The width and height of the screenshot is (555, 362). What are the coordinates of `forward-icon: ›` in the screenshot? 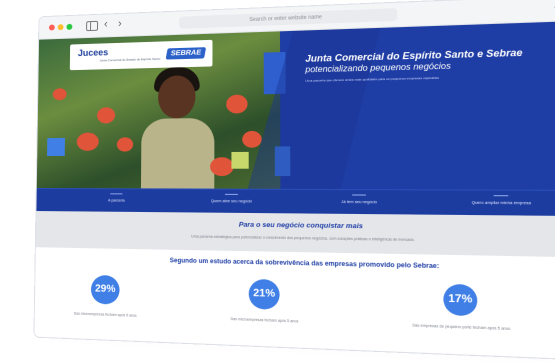 It's located at (120, 24).